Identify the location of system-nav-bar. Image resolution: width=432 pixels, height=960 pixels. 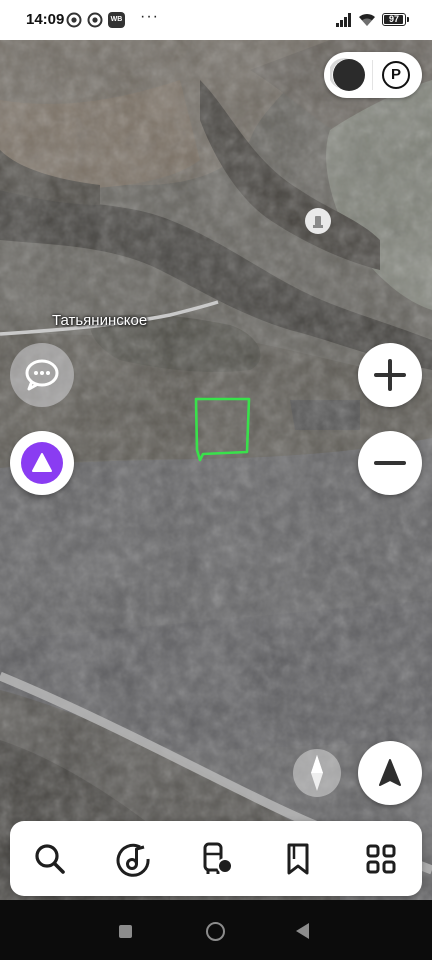
(216, 930).